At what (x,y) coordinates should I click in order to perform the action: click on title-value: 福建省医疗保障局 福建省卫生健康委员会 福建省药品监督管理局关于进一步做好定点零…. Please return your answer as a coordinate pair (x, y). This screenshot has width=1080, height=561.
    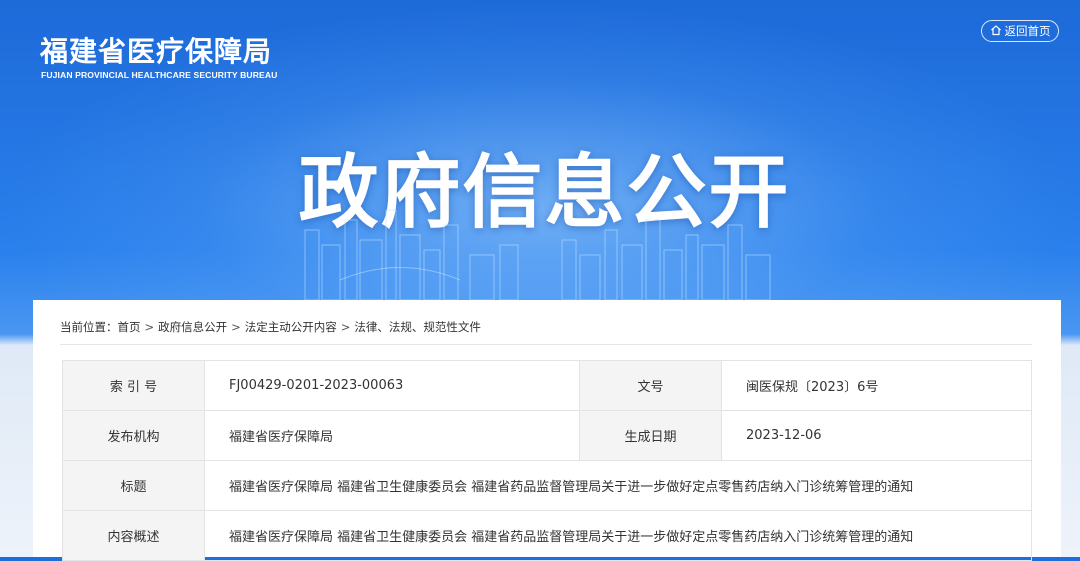
    Looking at the image, I should click on (618, 485).